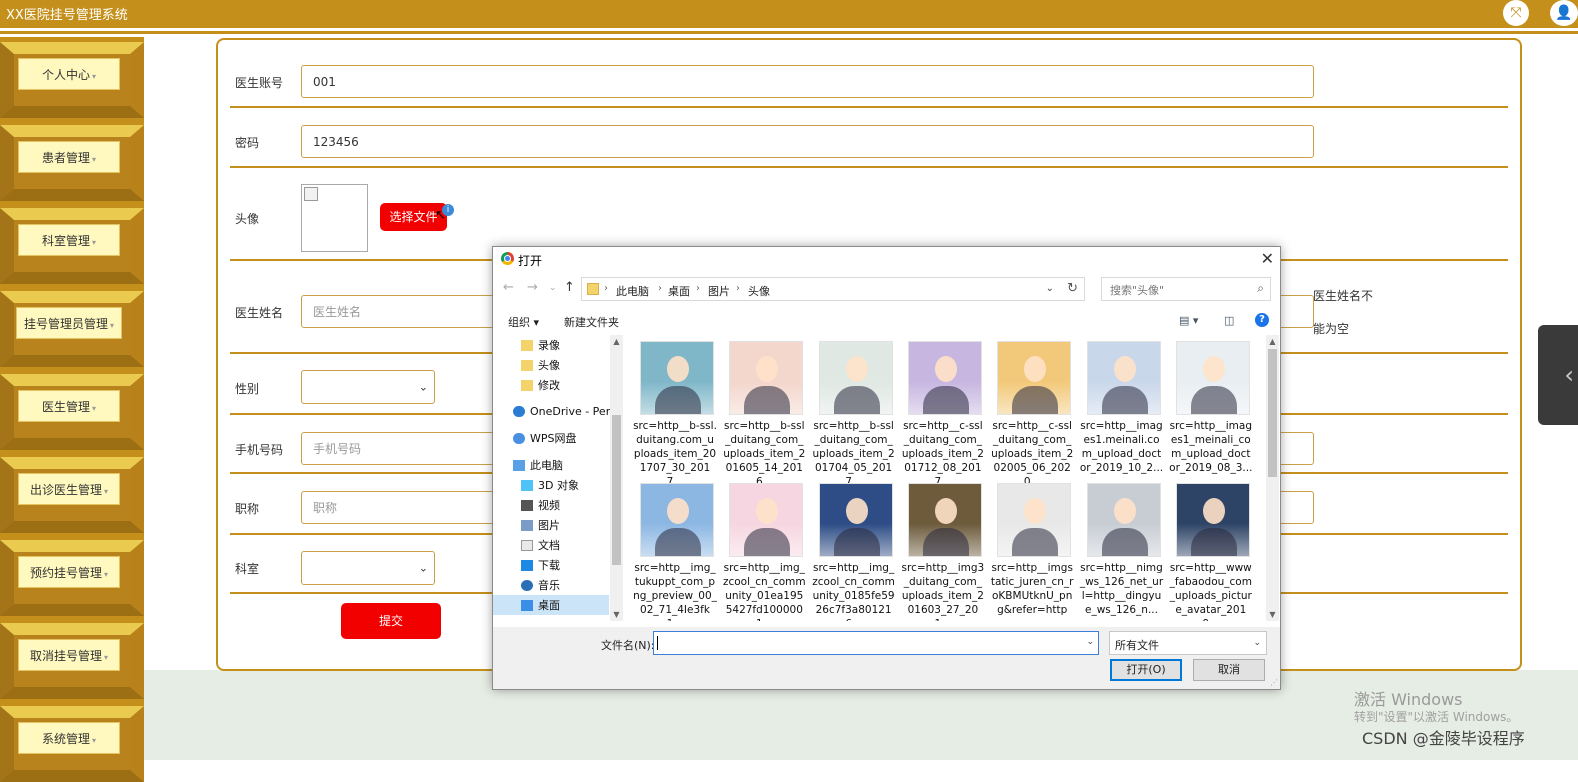 This screenshot has height=782, width=1578. Describe the element at coordinates (1272, 478) in the screenshot. I see `files-scrollbar: ▲ ▼` at that location.